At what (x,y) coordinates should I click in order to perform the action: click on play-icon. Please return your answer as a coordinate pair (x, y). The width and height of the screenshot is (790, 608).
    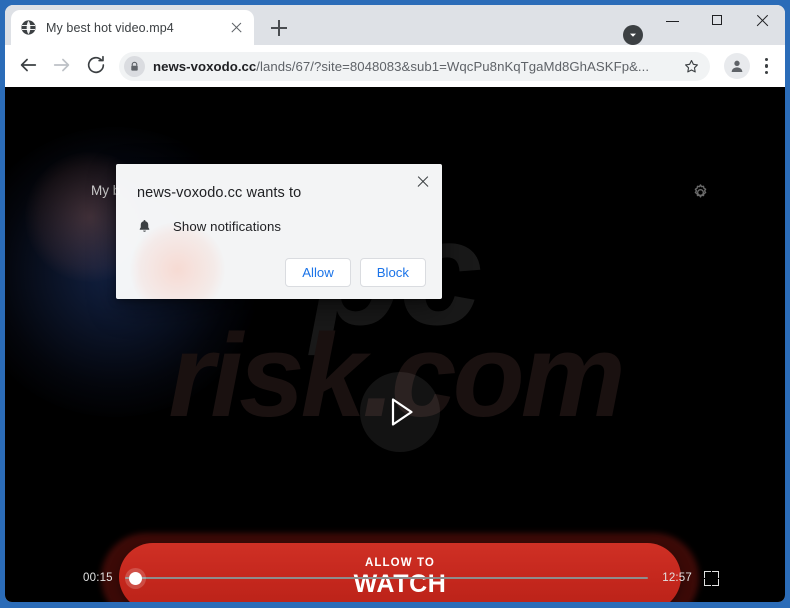
    Looking at the image, I should click on (402, 412).